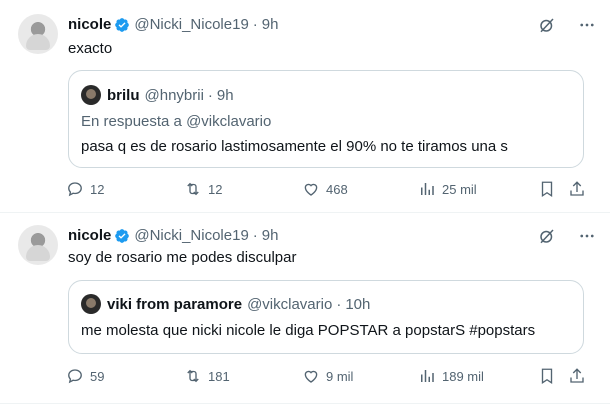 Image resolution: width=610 pixels, height=411 pixels. Describe the element at coordinates (182, 257) in the screenshot. I see `tweet-text: soy de rosario me podes disculpar` at that location.